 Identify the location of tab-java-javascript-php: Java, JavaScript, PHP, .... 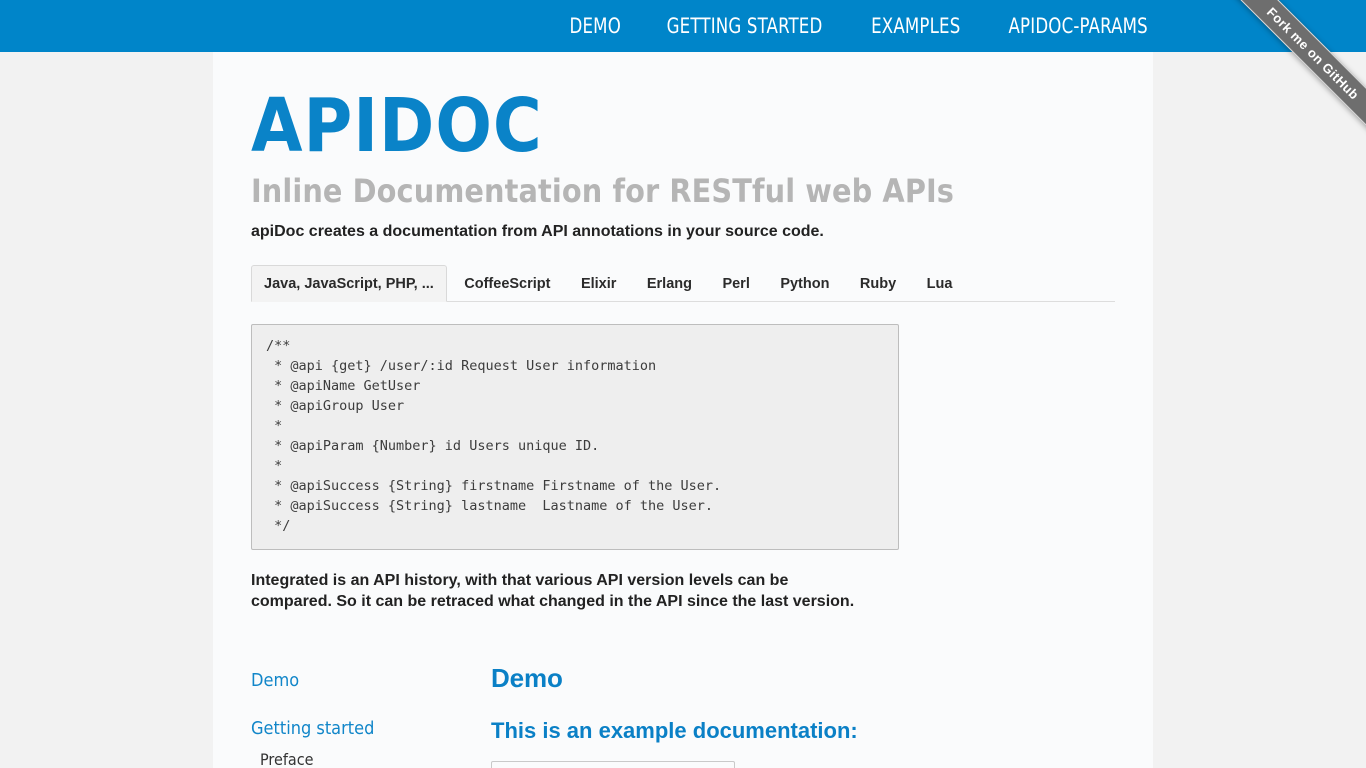
(349, 283).